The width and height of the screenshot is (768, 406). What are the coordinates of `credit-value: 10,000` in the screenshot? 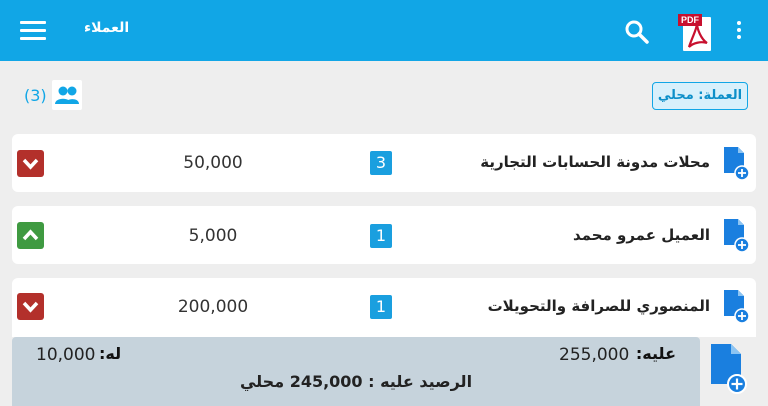 It's located at (66, 355).